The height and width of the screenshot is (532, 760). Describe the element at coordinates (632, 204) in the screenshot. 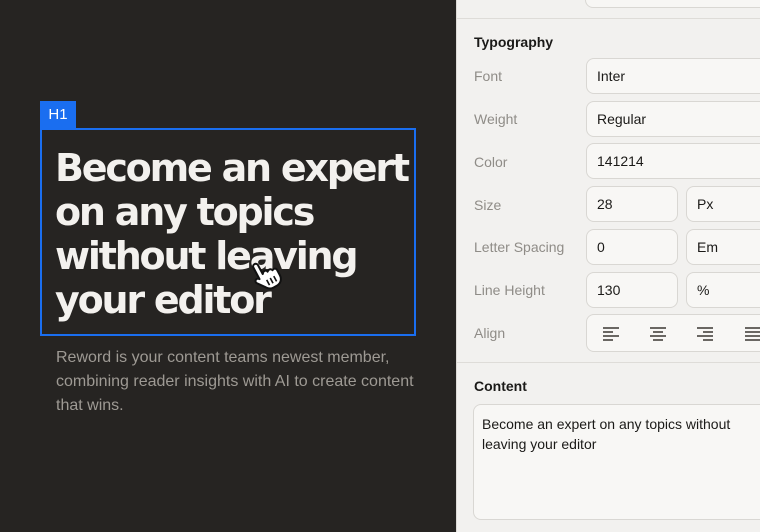

I see `size-input: 28` at that location.